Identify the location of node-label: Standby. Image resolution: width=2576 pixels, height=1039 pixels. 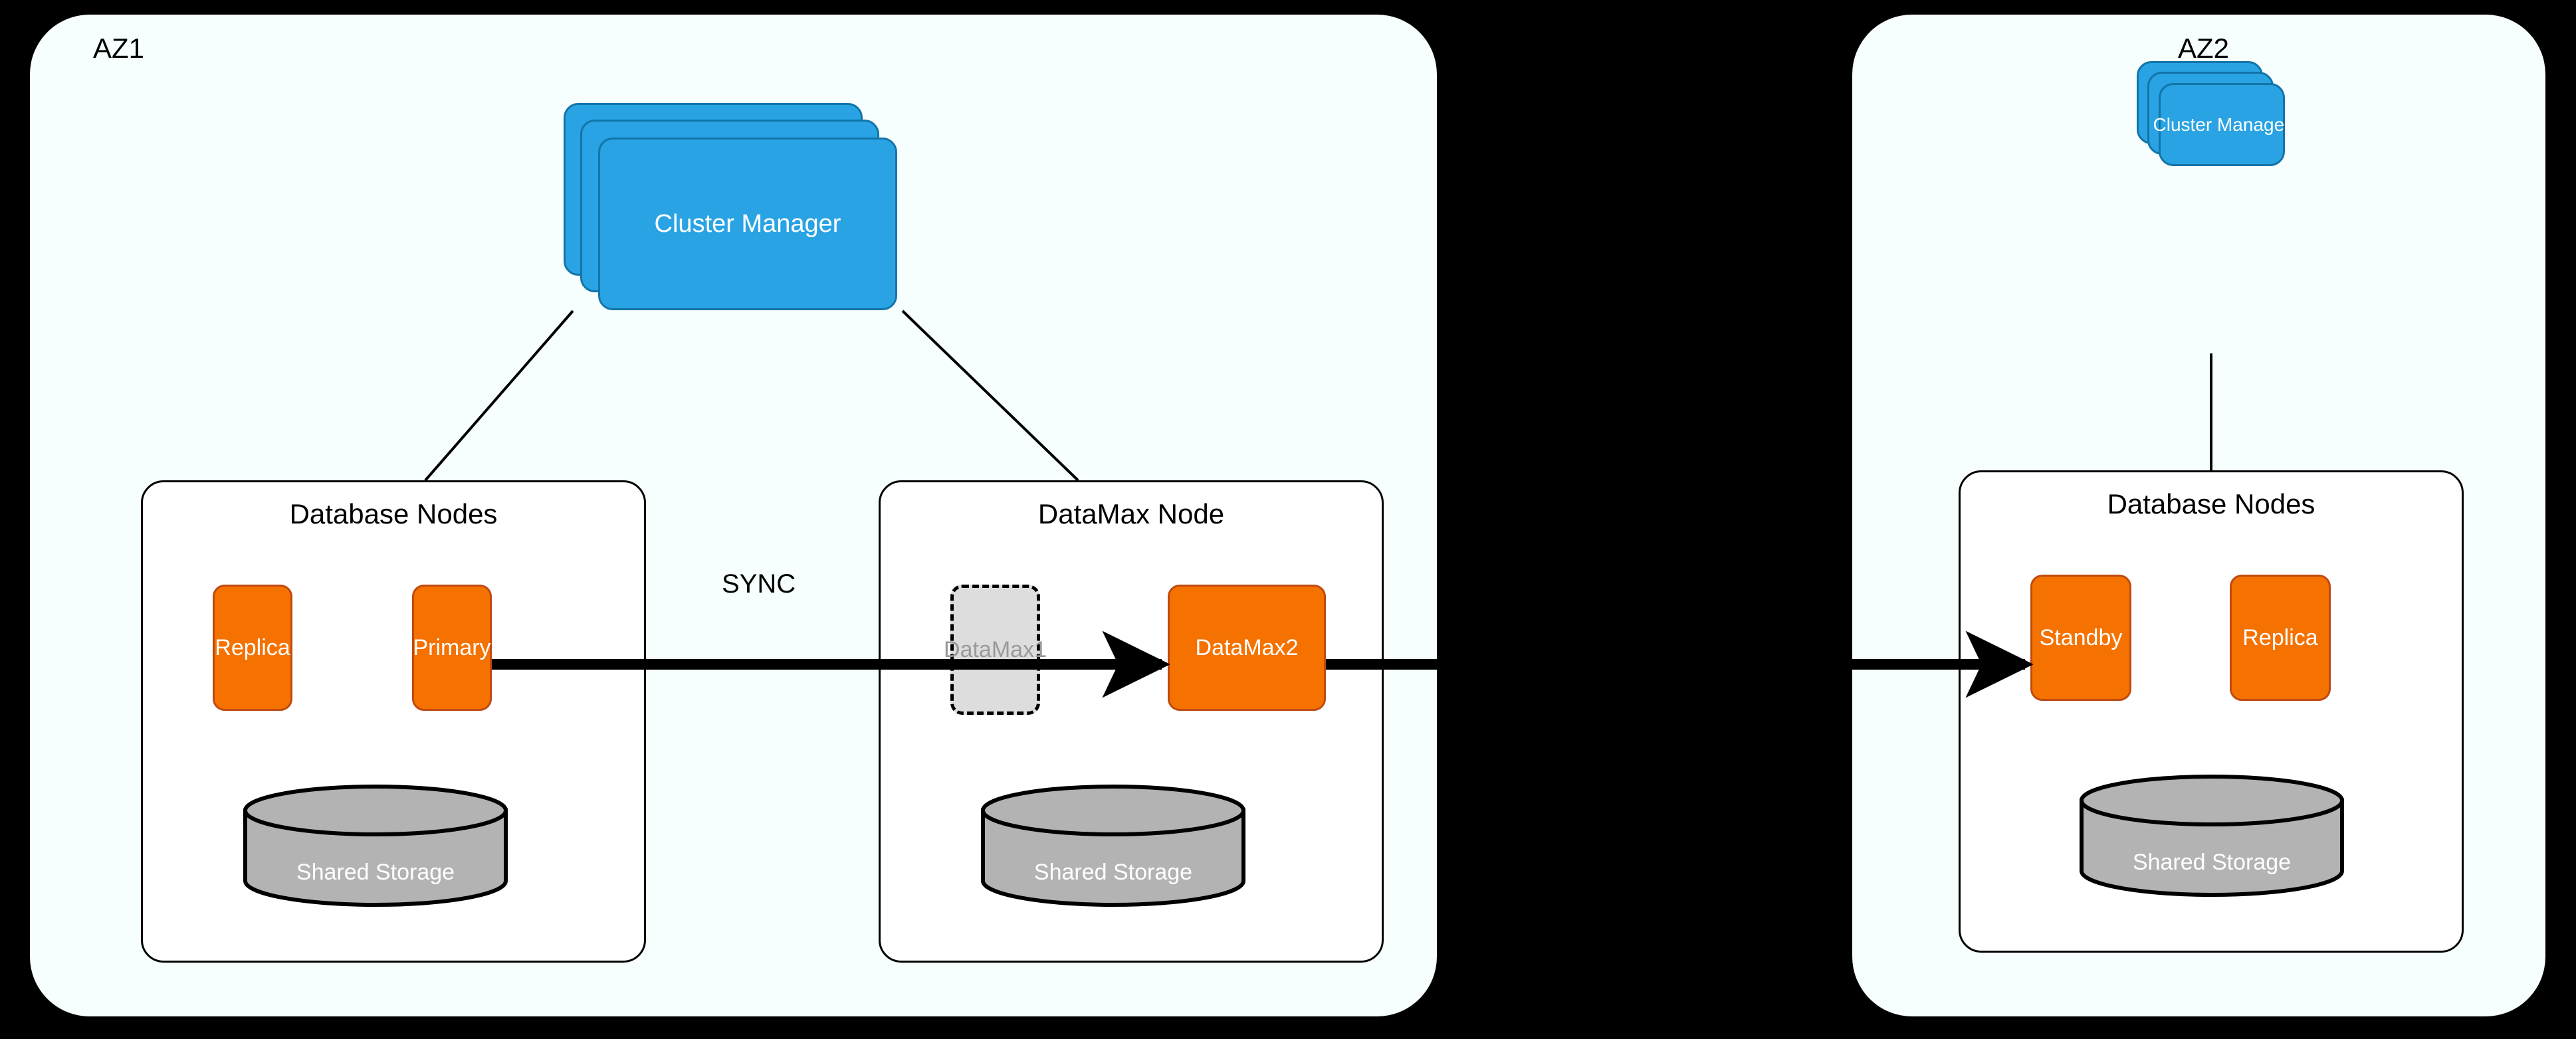
(2081, 637).